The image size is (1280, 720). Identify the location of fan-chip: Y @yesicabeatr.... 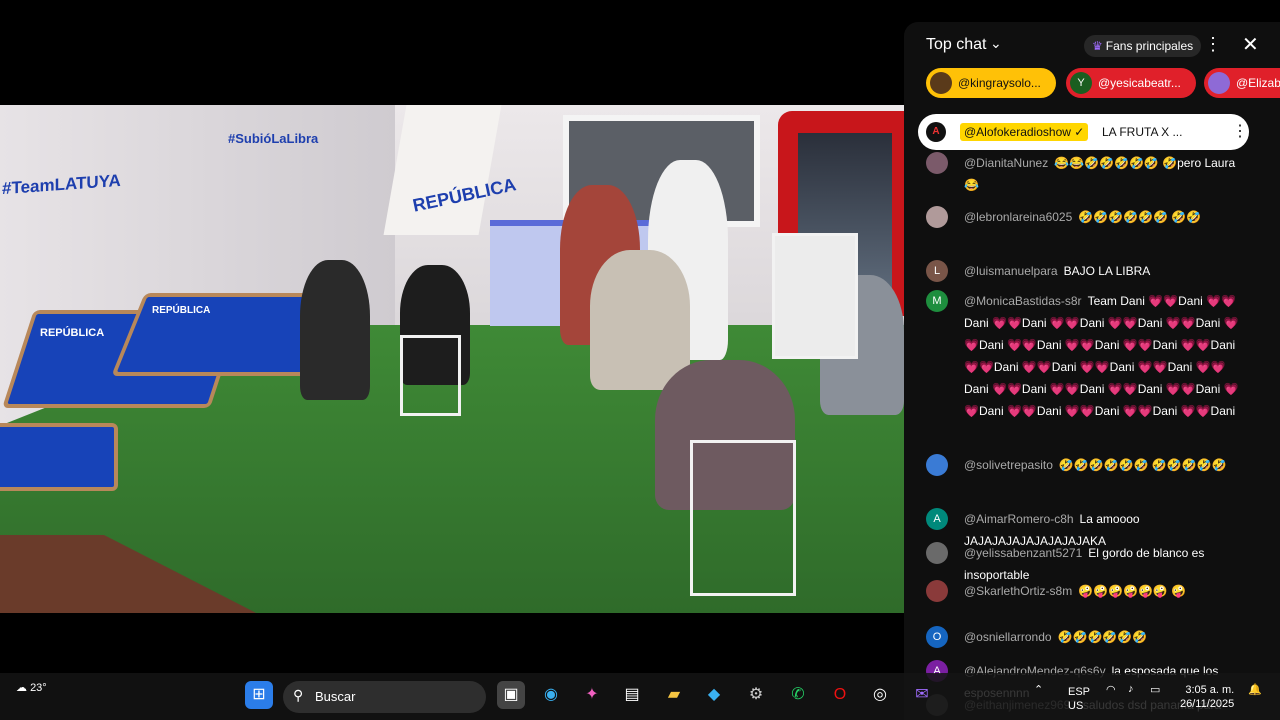
(1131, 83).